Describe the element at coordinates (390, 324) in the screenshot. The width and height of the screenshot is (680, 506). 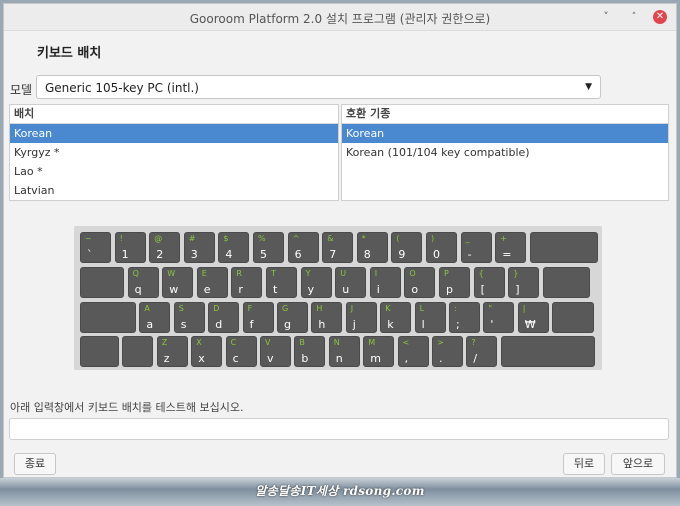
I see `key-base-label: k` at that location.